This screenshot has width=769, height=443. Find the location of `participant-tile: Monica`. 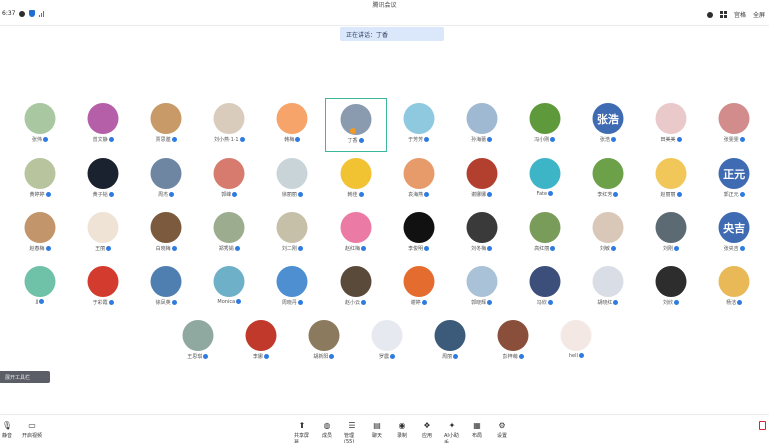

participant-tile: Monica is located at coordinates (229, 288).